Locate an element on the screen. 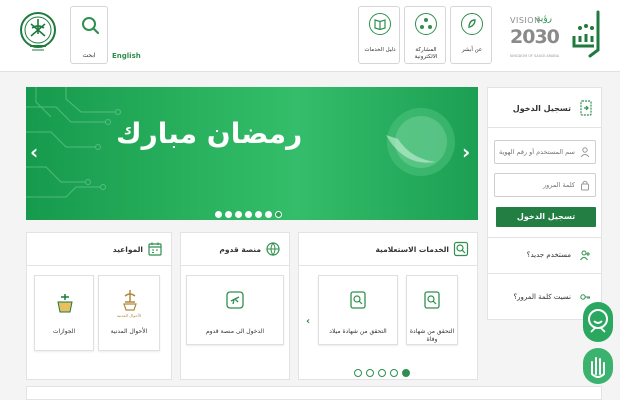  login-submit-button: تسجيل الدخول is located at coordinates (546, 217).